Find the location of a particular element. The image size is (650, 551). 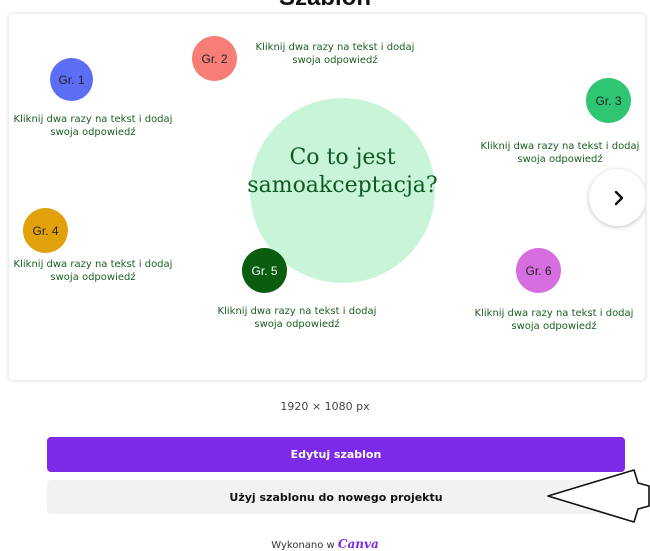

page-title: Szablon is located at coordinates (325, 6).